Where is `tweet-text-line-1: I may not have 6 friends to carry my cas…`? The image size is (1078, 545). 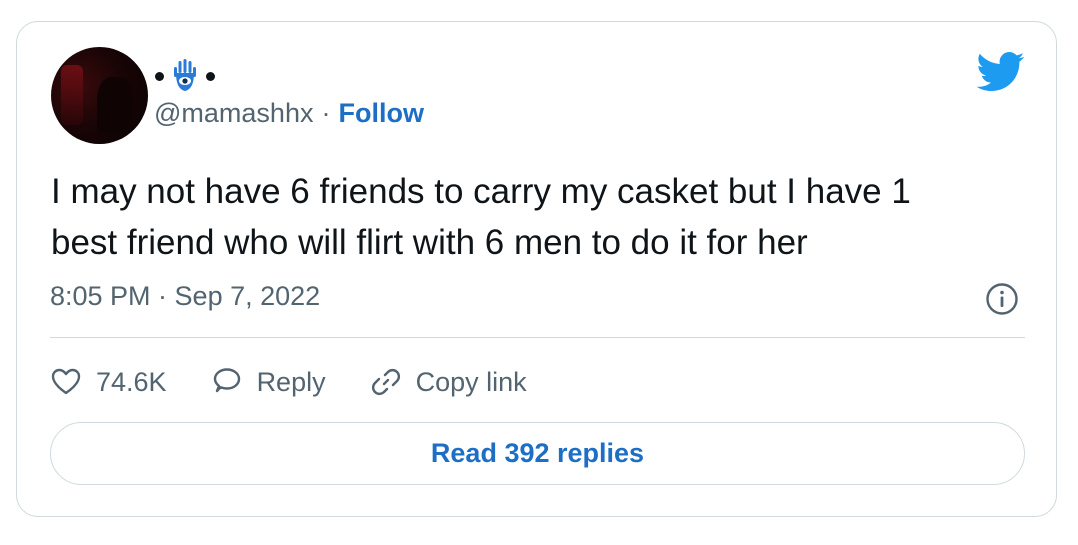
tweet-text-line-1: I may not have 6 friends to carry my cas… is located at coordinates (481, 191).